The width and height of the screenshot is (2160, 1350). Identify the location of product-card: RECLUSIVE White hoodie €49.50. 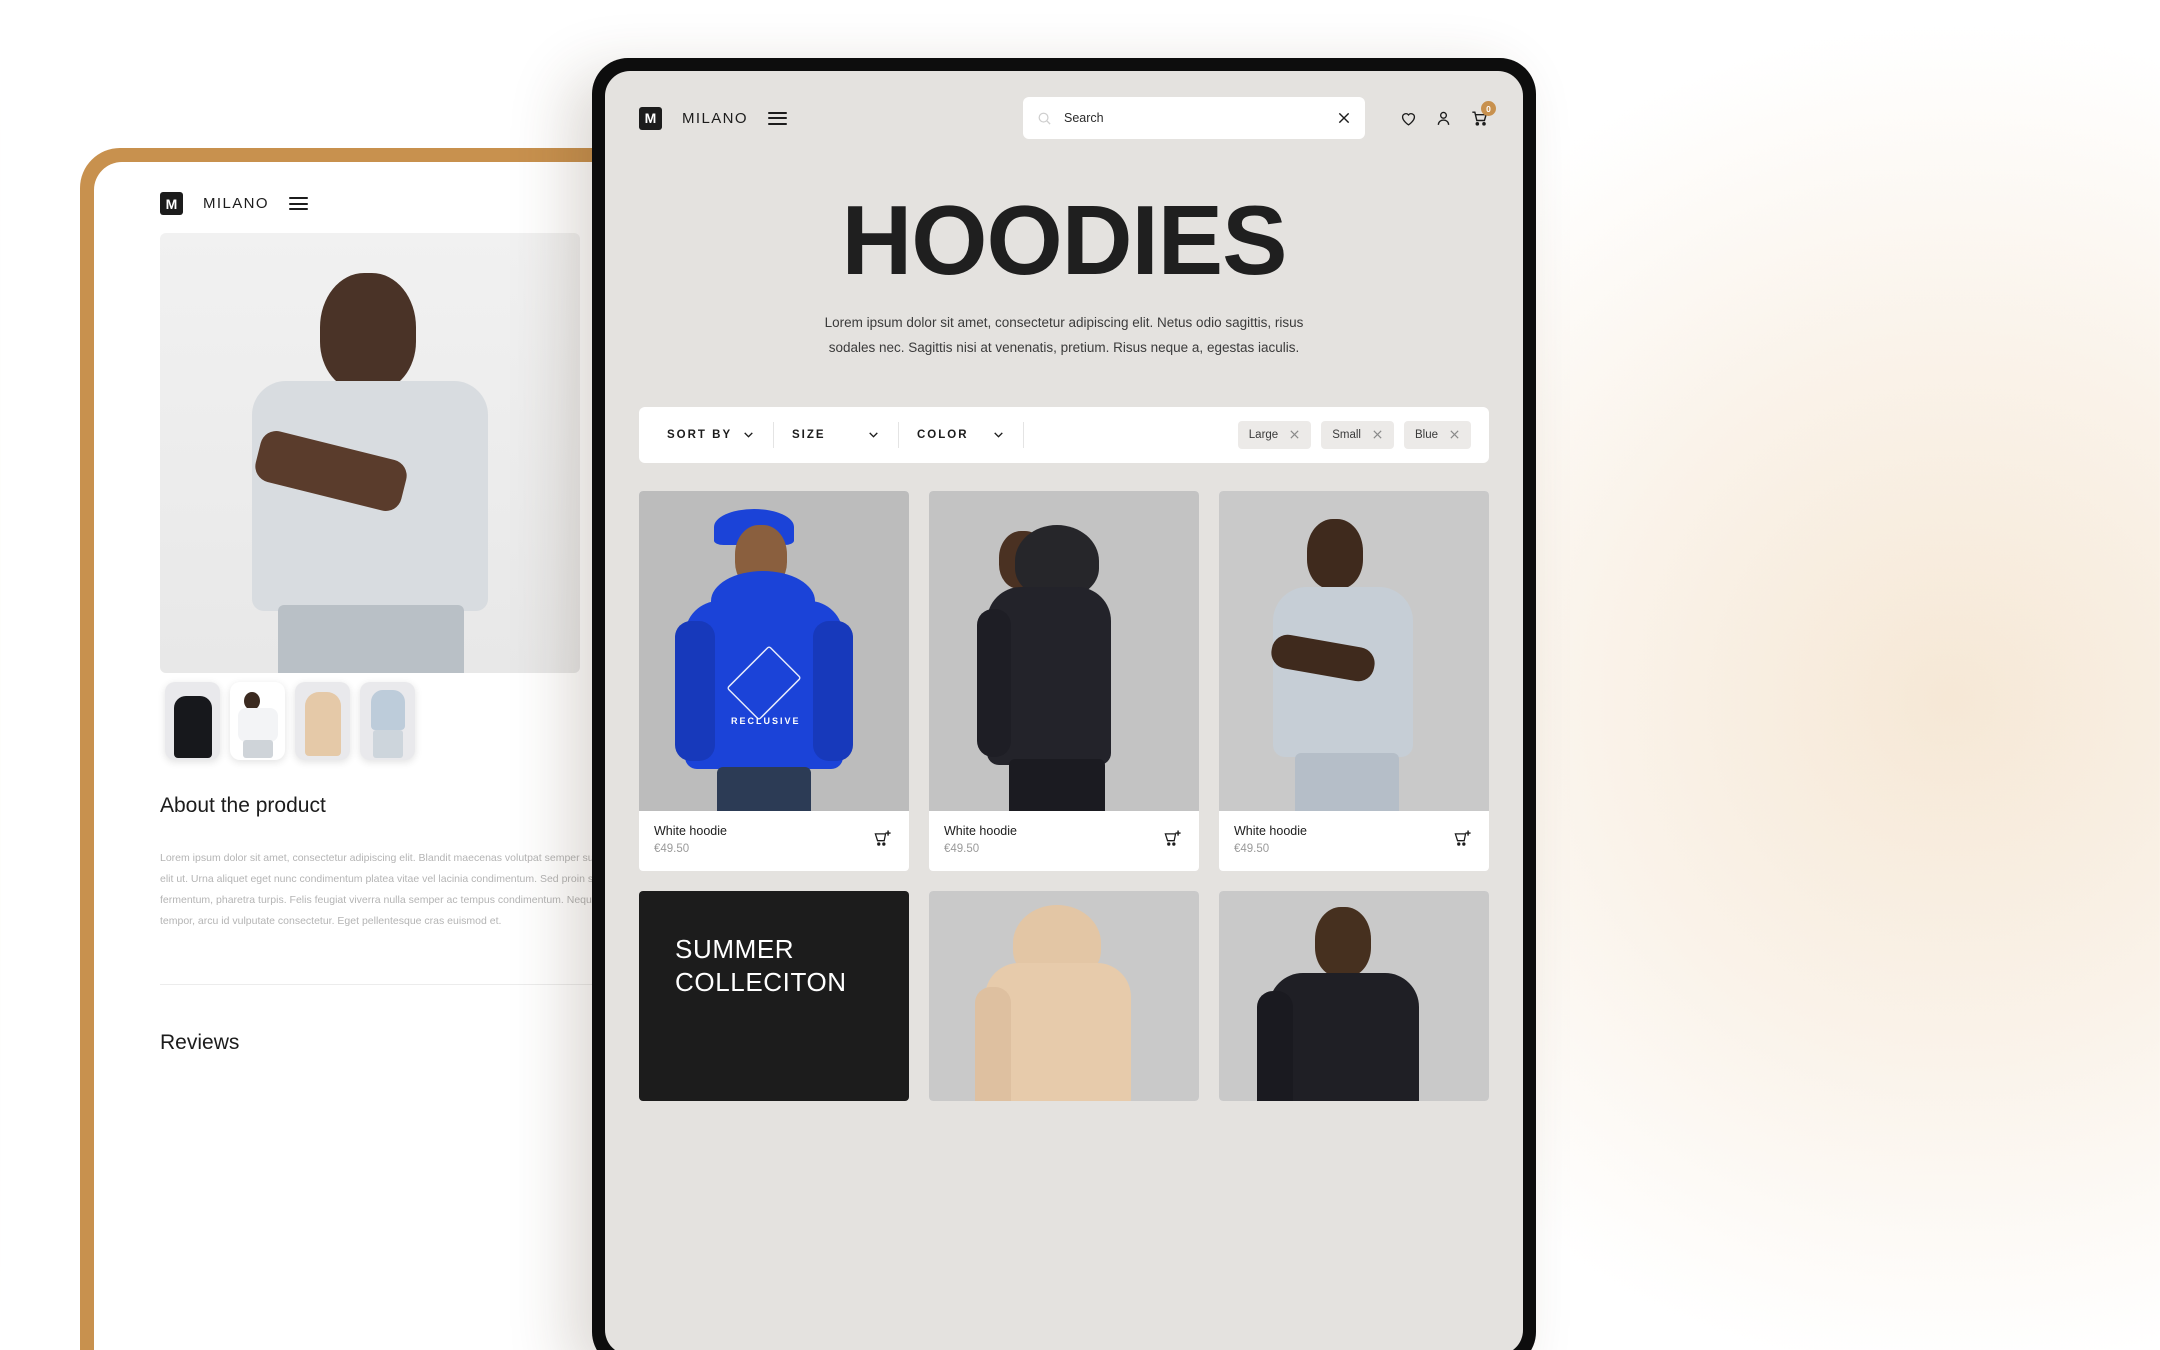
(774, 680).